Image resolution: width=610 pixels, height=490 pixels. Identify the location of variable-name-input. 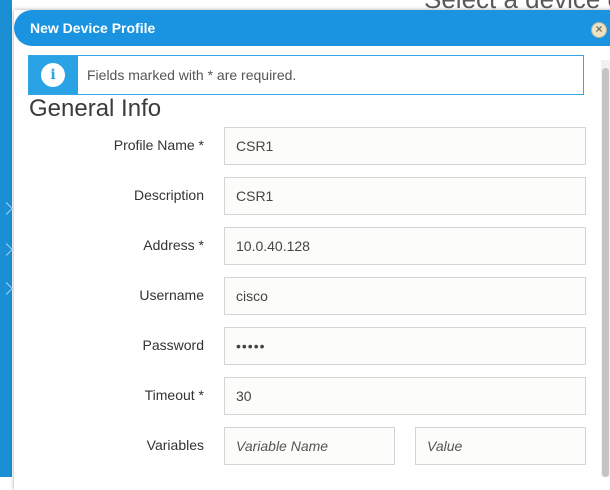
(309, 446).